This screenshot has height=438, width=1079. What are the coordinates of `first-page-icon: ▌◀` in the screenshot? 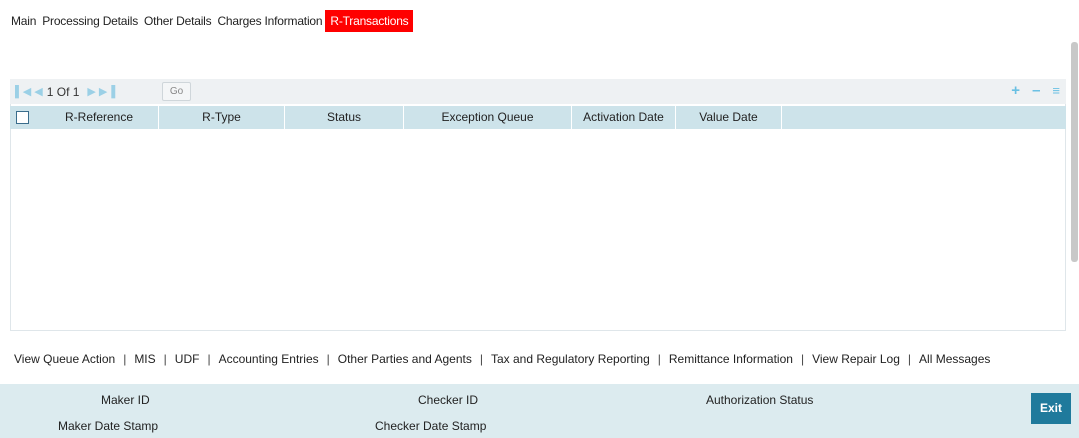 It's located at (23, 91).